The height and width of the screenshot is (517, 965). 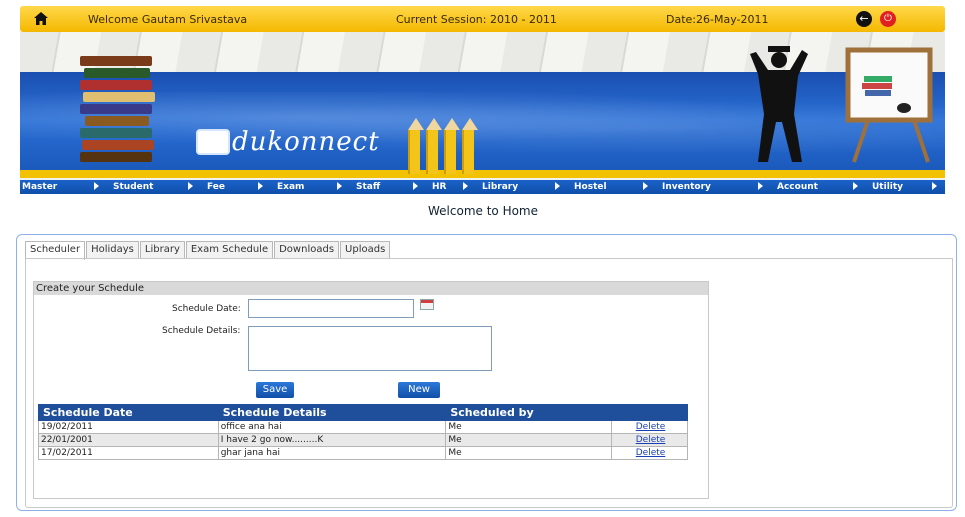 What do you see at coordinates (162, 249) in the screenshot?
I see `tab-library: Library` at bounding box center [162, 249].